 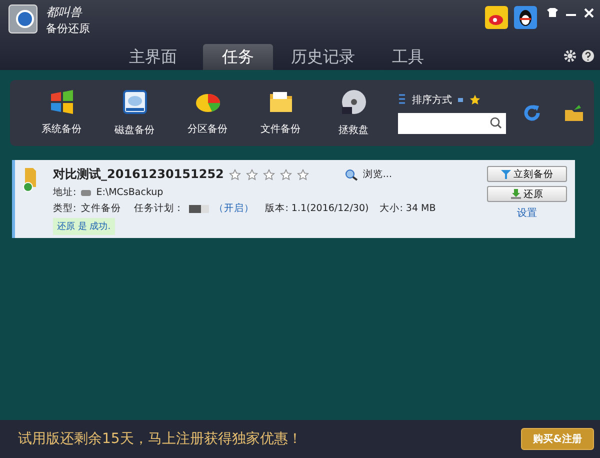 I want to click on backup-tool-button: 文件备份, so click(x=280, y=113).